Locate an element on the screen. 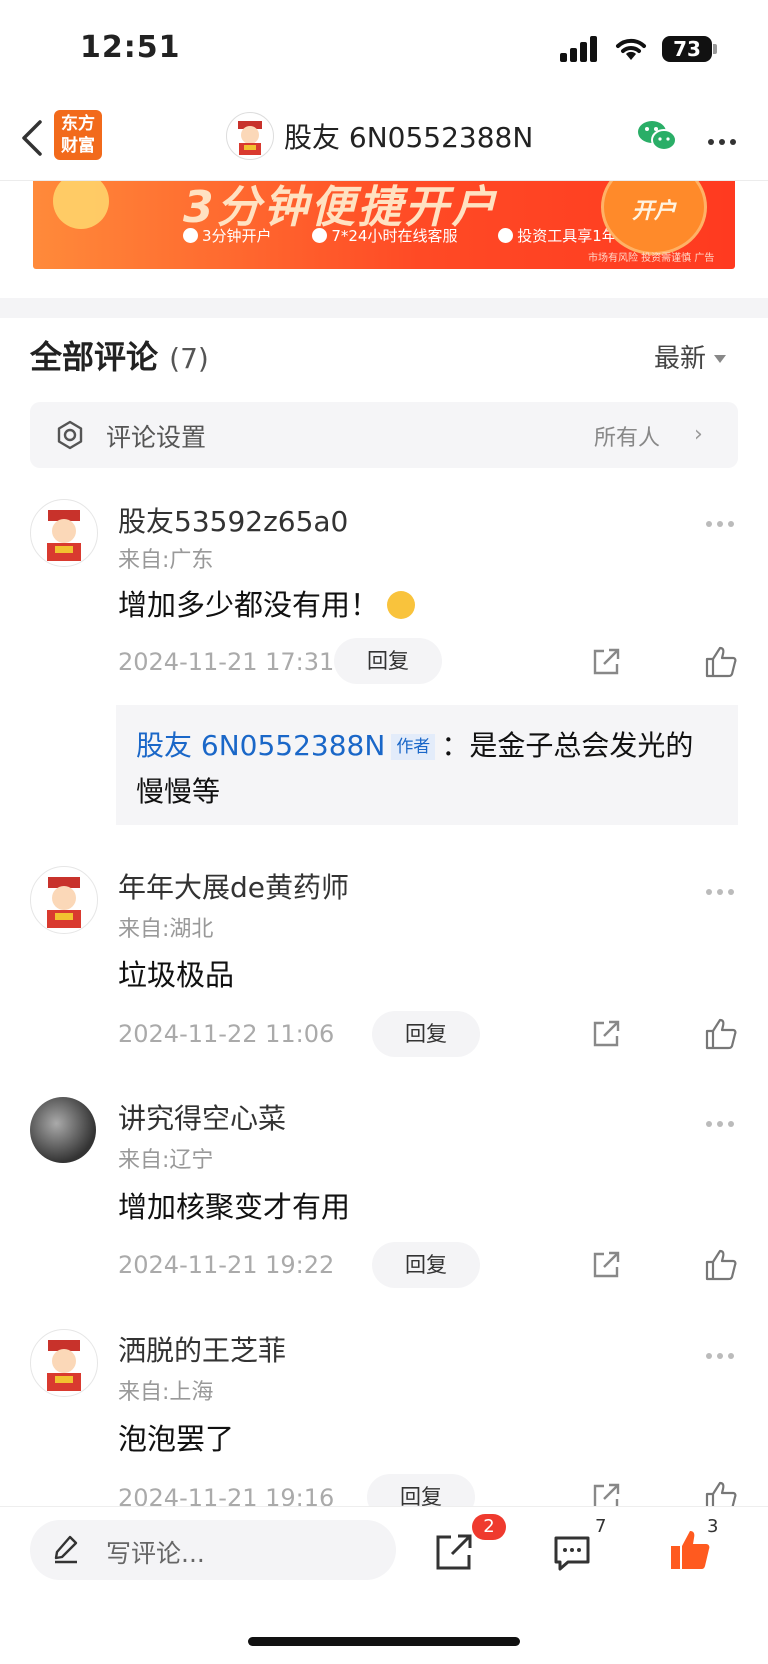  logo-line1: 东方 is located at coordinates (78, 124).